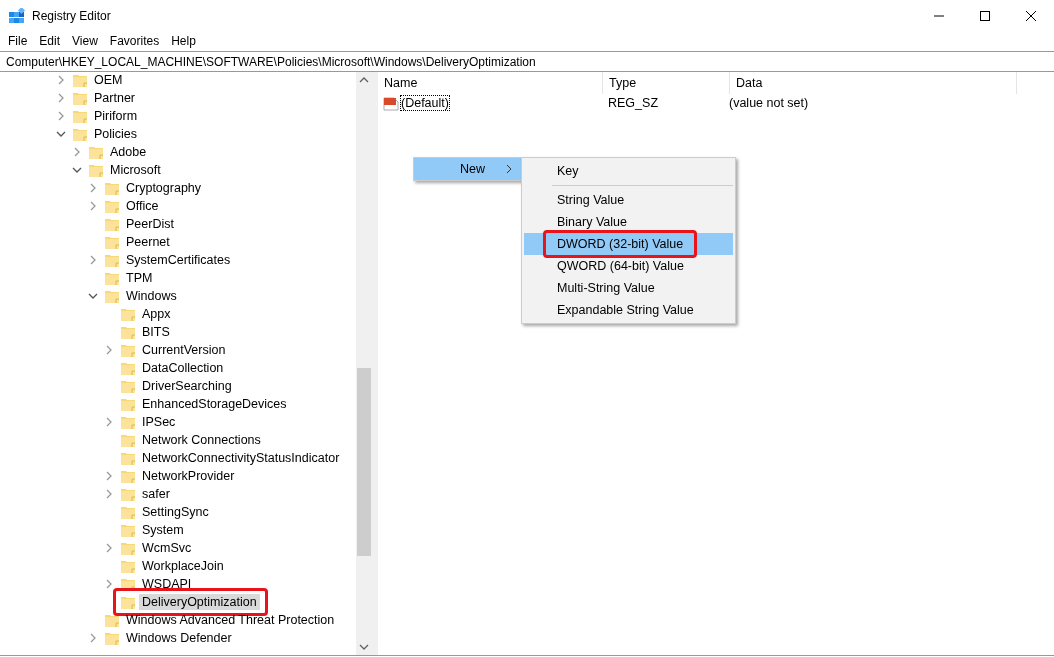  Describe the element at coordinates (156, 494) in the screenshot. I see `tree-item: safer` at that location.